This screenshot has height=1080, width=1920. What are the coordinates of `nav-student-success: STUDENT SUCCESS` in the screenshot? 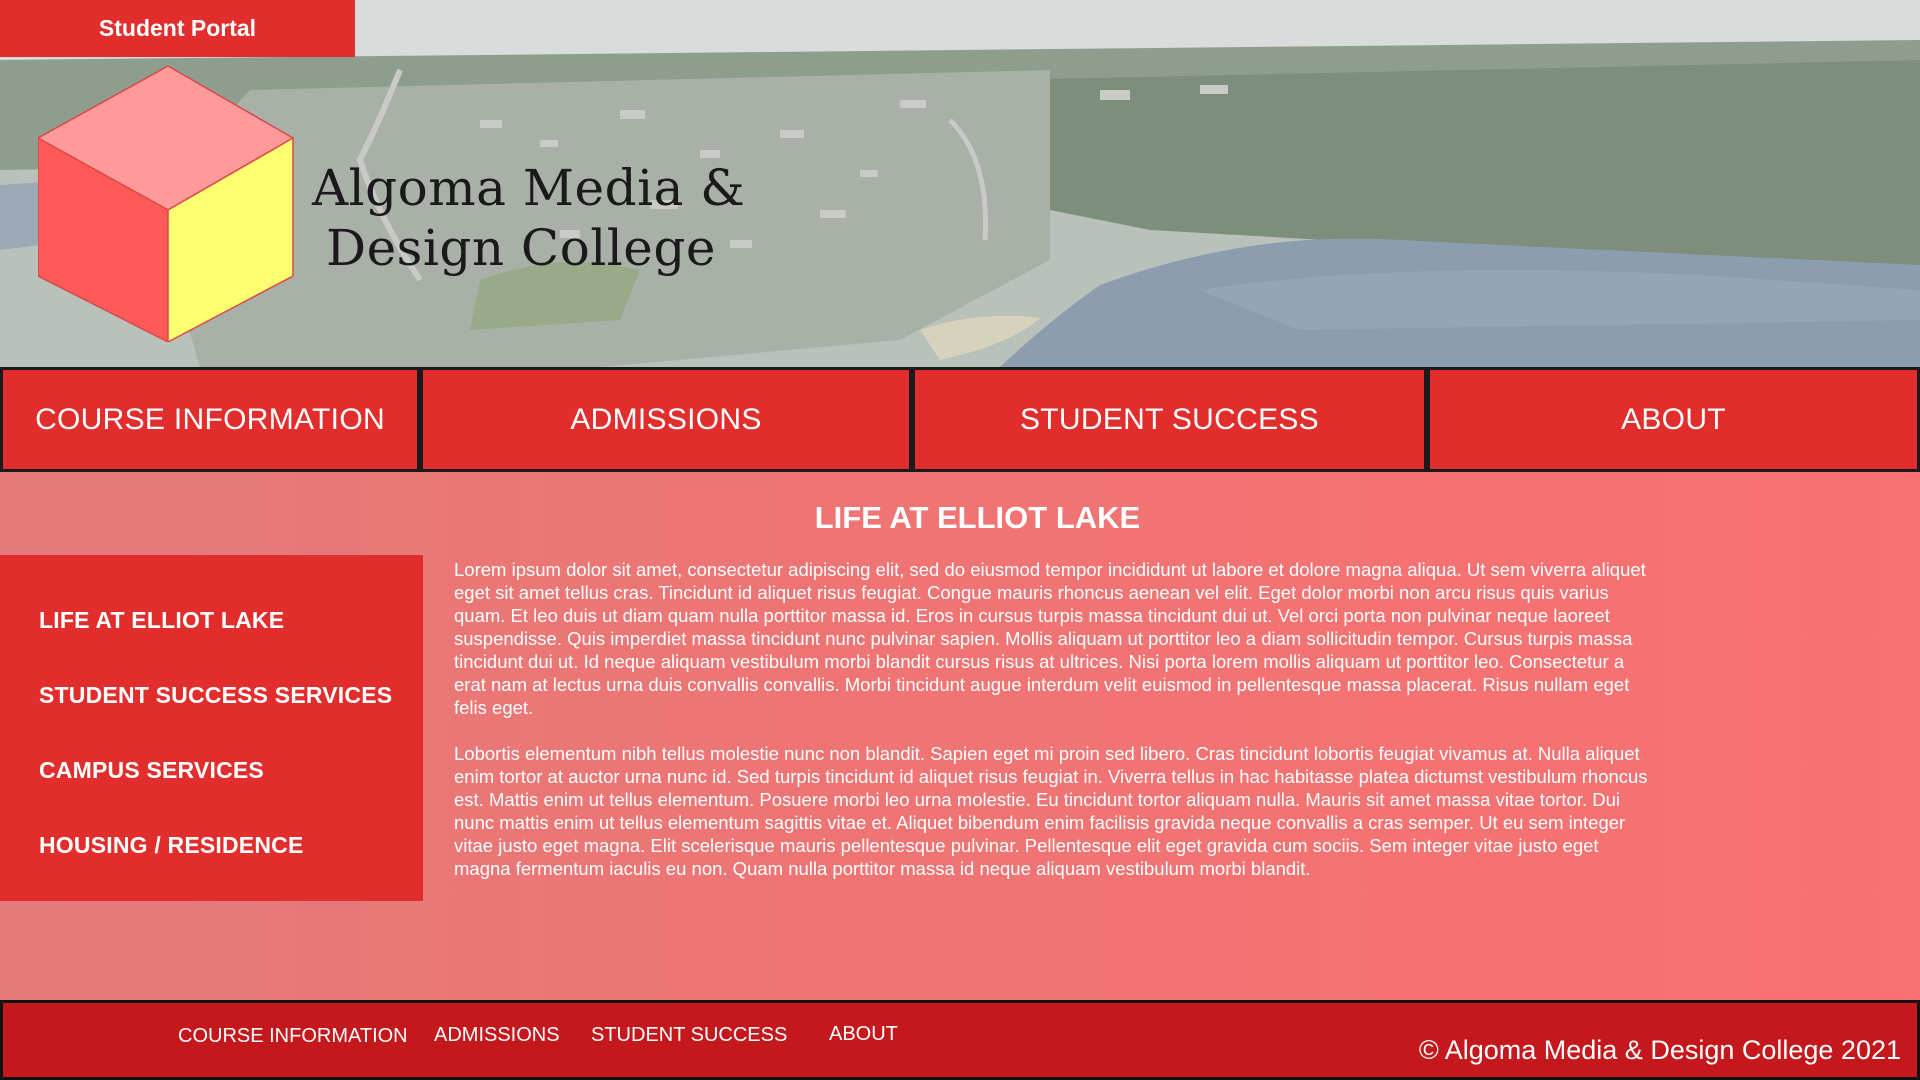 It's located at (1169, 419).